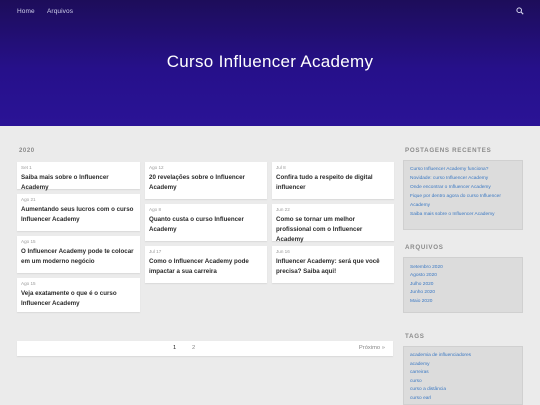  What do you see at coordinates (423, 275) in the screenshot?
I see `archive-month-link: Agosto 2020` at bounding box center [423, 275].